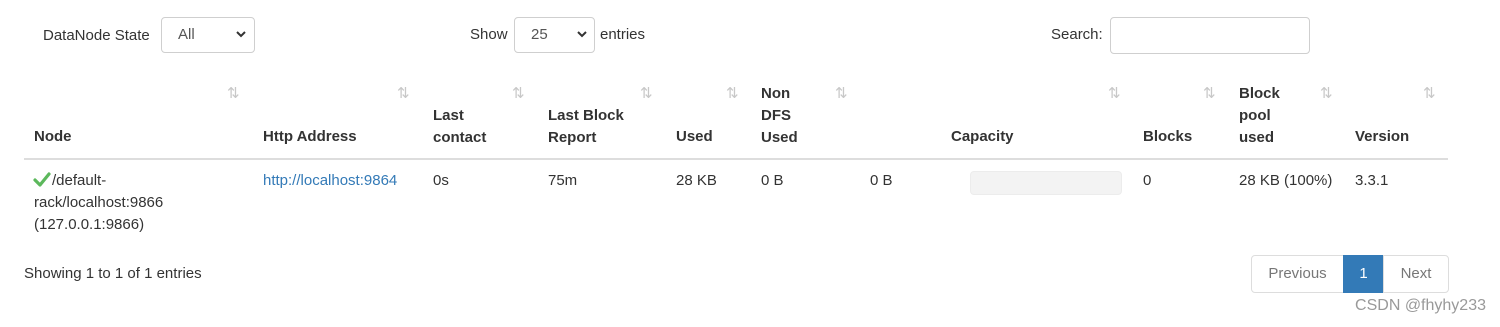  I want to click on last-contact-value: 0s, so click(441, 180).